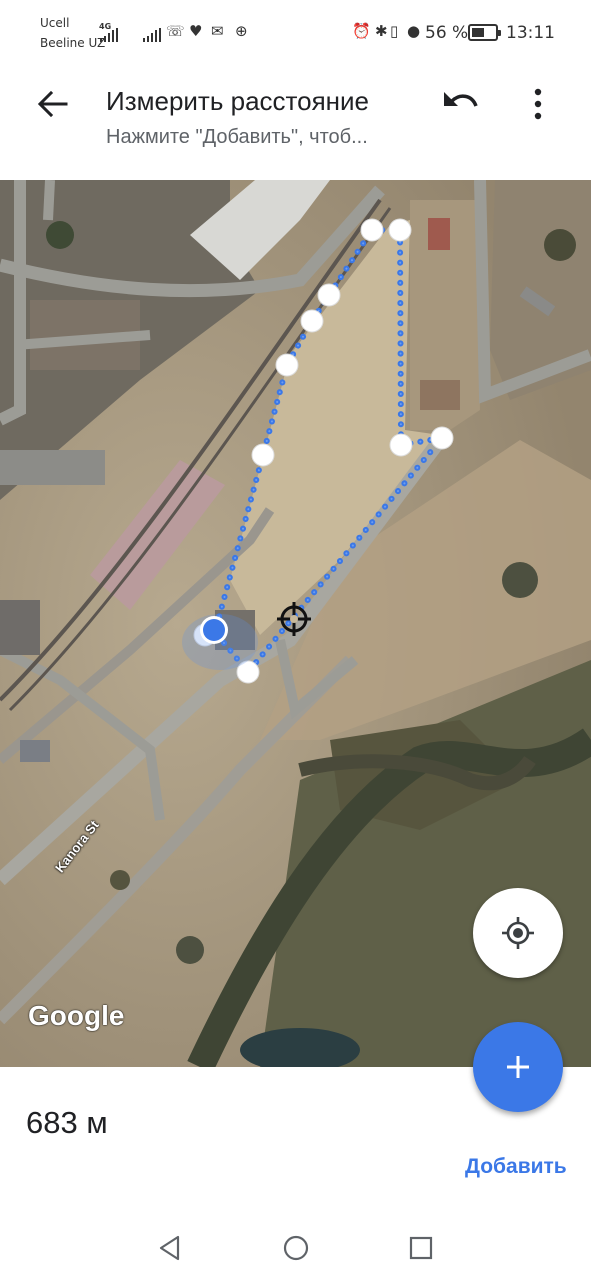  I want to click on battery-percent: 56 %, so click(447, 33).